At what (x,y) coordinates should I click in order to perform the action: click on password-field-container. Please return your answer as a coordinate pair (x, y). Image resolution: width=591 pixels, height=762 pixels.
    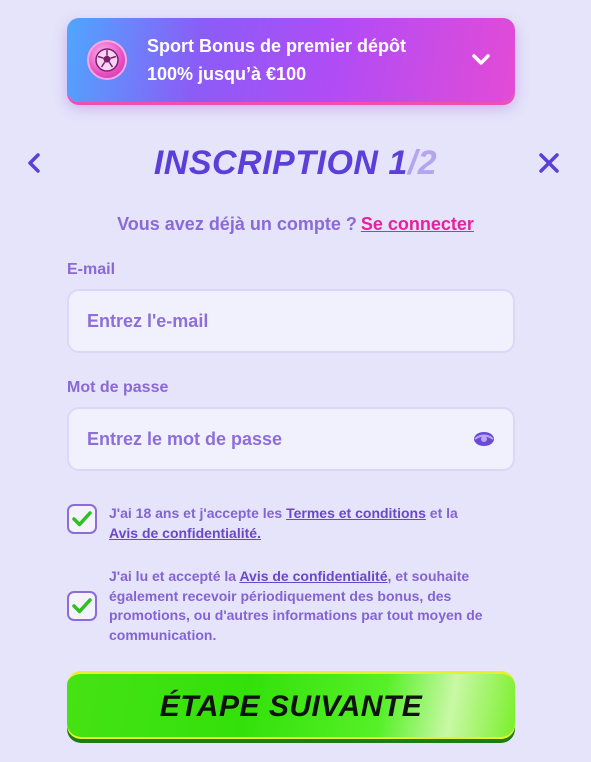
    Looking at the image, I should click on (291, 439).